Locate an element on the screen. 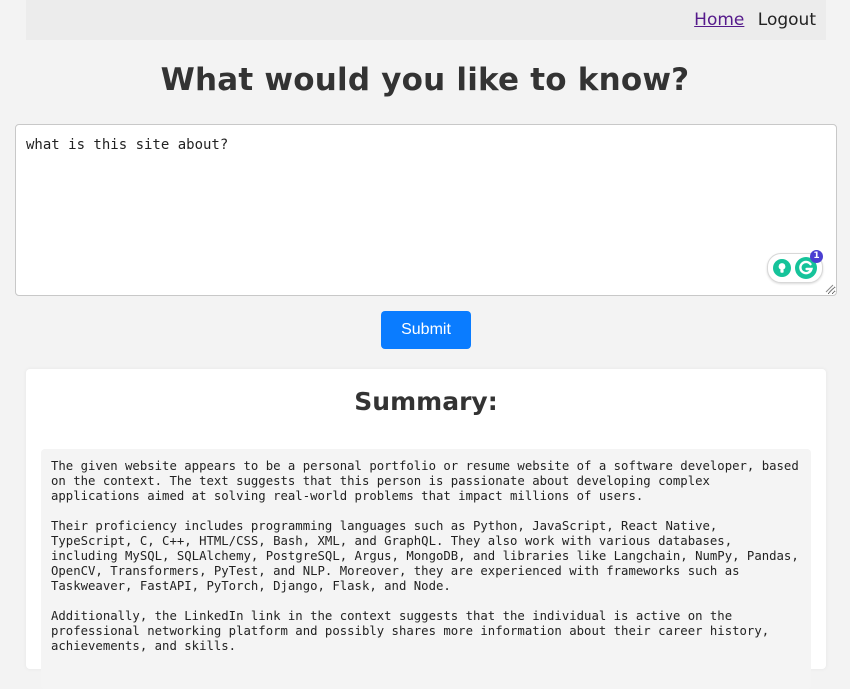 The width and height of the screenshot is (850, 689). submit-button: Submit is located at coordinates (426, 330).